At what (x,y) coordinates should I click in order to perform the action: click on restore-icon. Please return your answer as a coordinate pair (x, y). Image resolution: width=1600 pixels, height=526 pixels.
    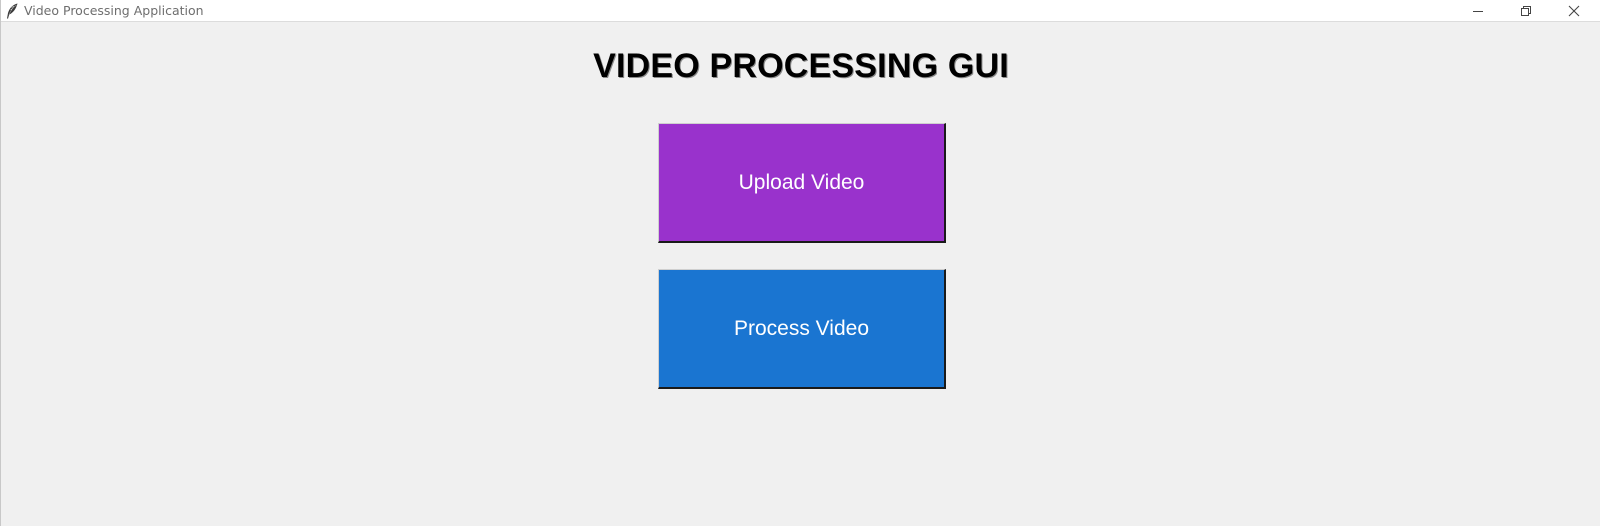
    Looking at the image, I should click on (1526, 11).